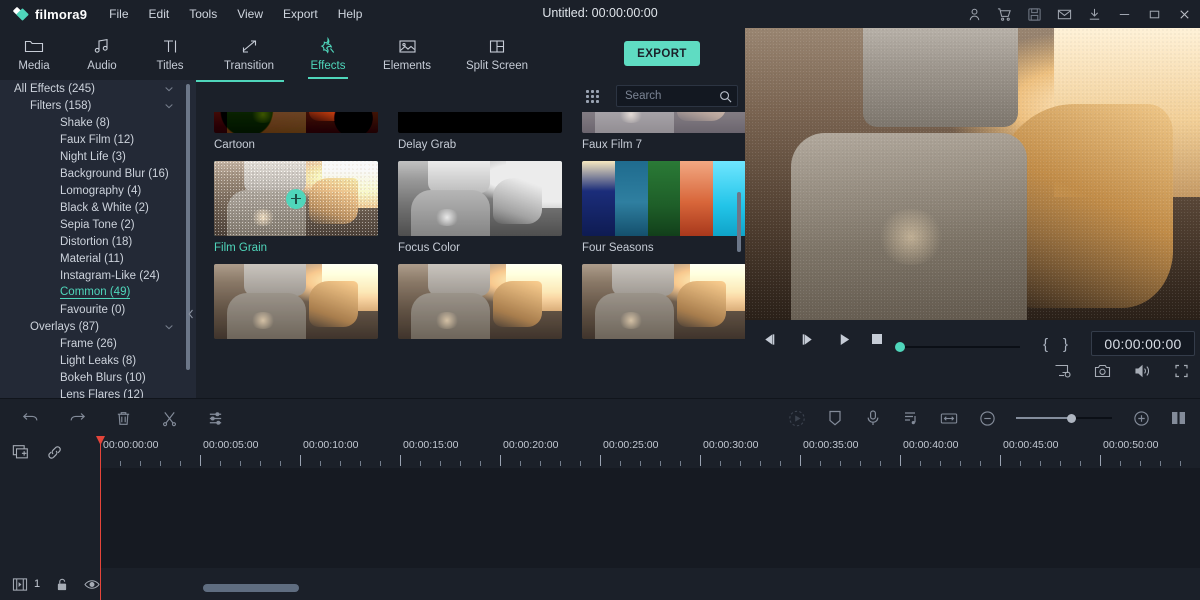 Image resolution: width=1200 pixels, height=600 pixels. What do you see at coordinates (98, 309) in the screenshot?
I see `category-item: Favourite (0)` at bounding box center [98, 309].